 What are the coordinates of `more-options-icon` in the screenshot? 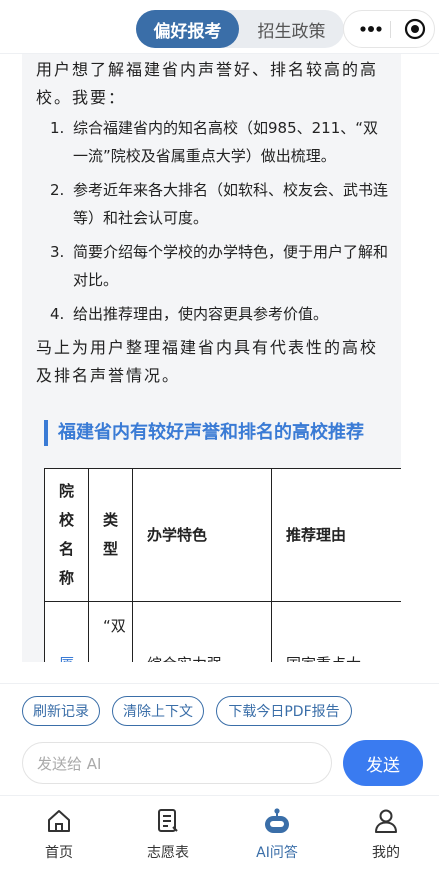 It's located at (371, 29).